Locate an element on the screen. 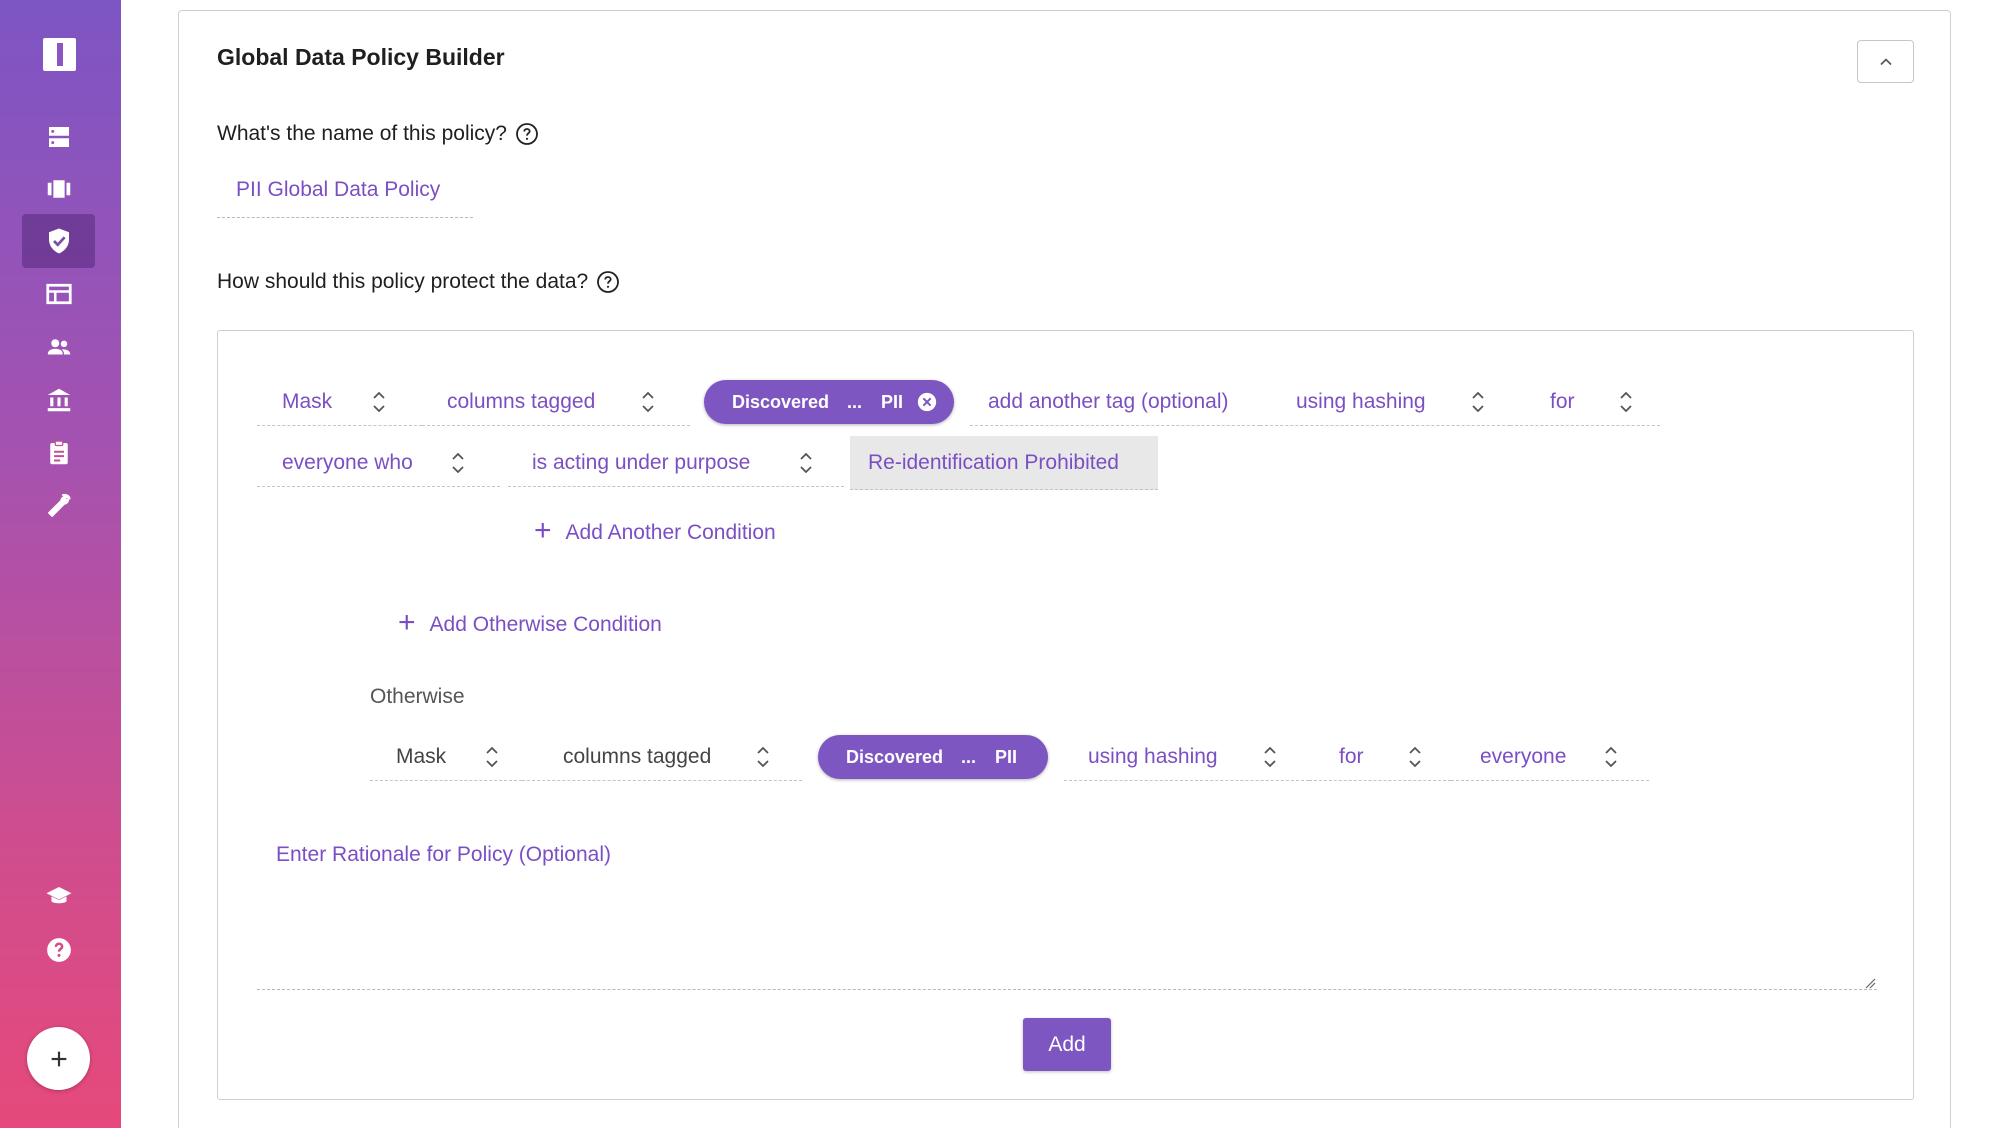  tag-chip-label: Discovered is located at coordinates (781, 401).